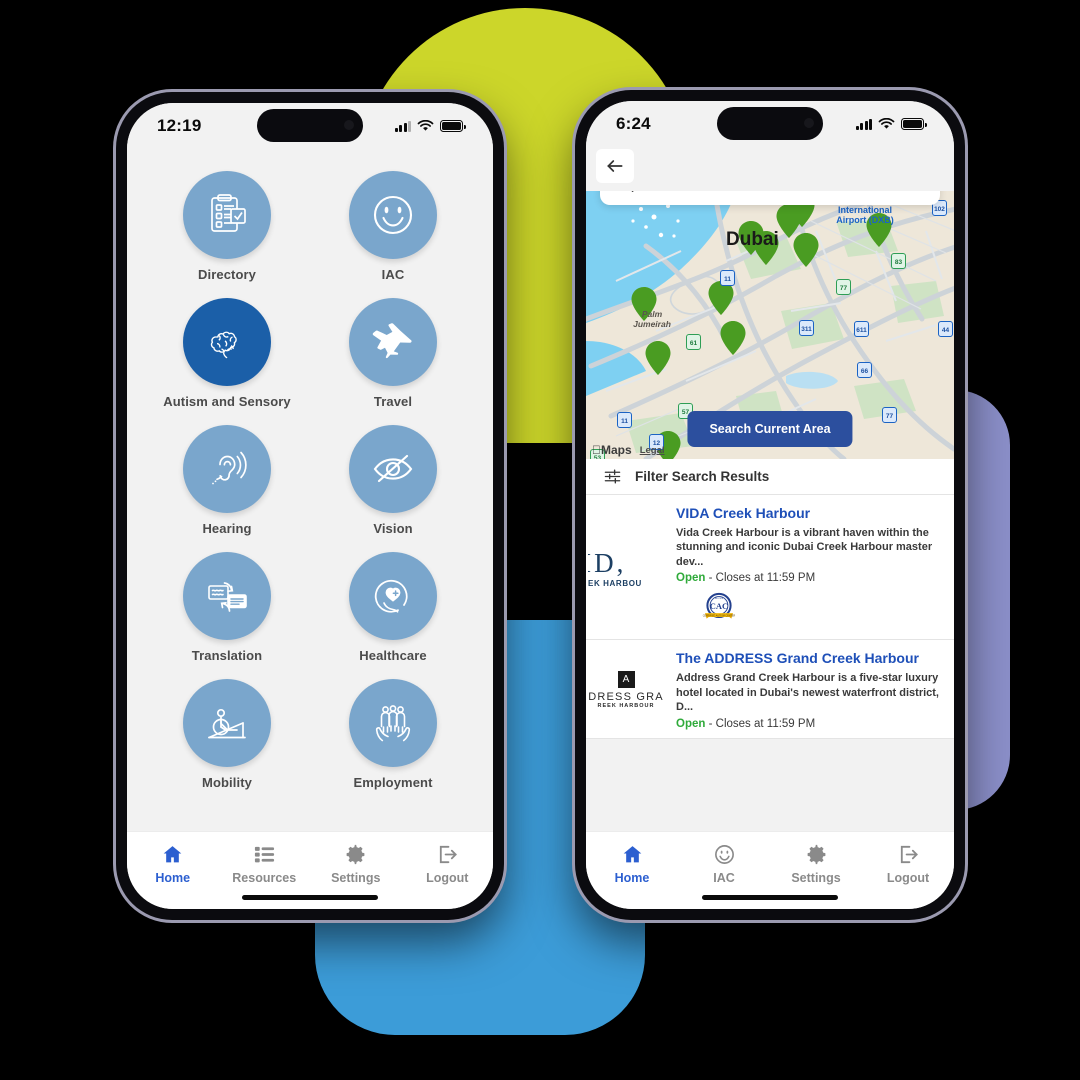 This screenshot has height=1080, width=1080. I want to click on category-label: Hearing, so click(227, 528).